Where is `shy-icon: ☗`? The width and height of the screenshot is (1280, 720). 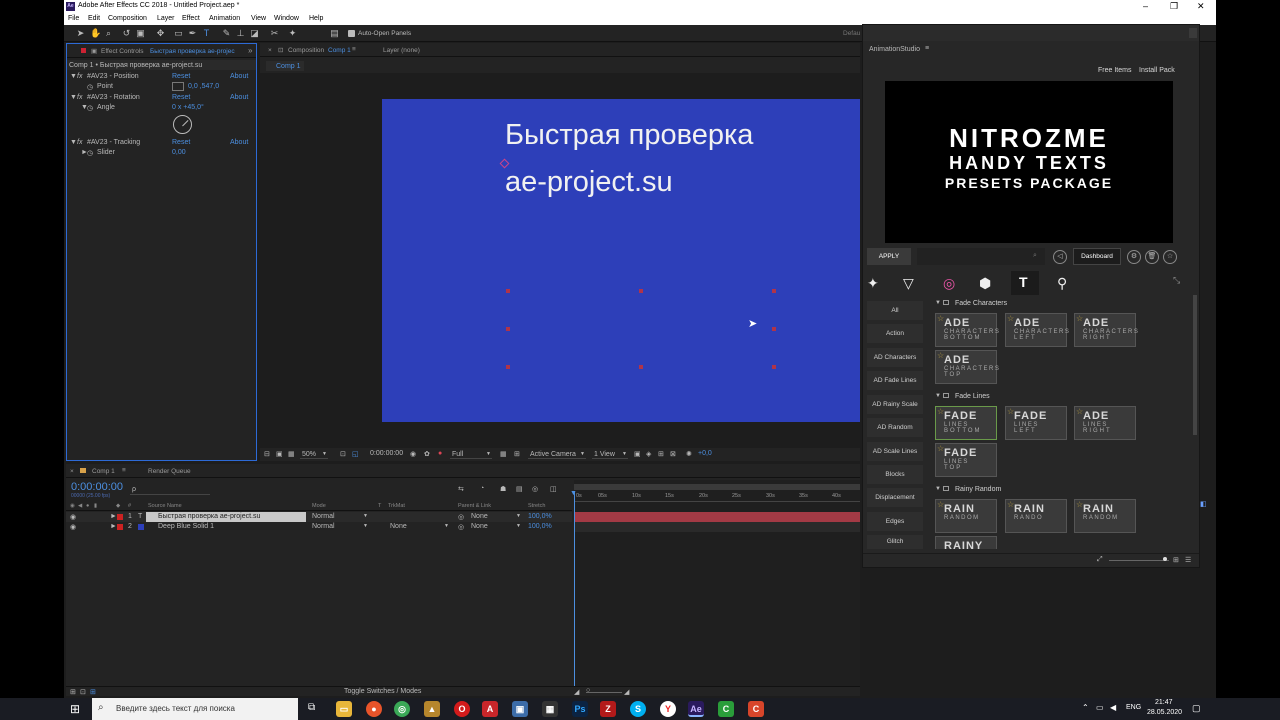
shy-icon: ☗ is located at coordinates (503, 489).